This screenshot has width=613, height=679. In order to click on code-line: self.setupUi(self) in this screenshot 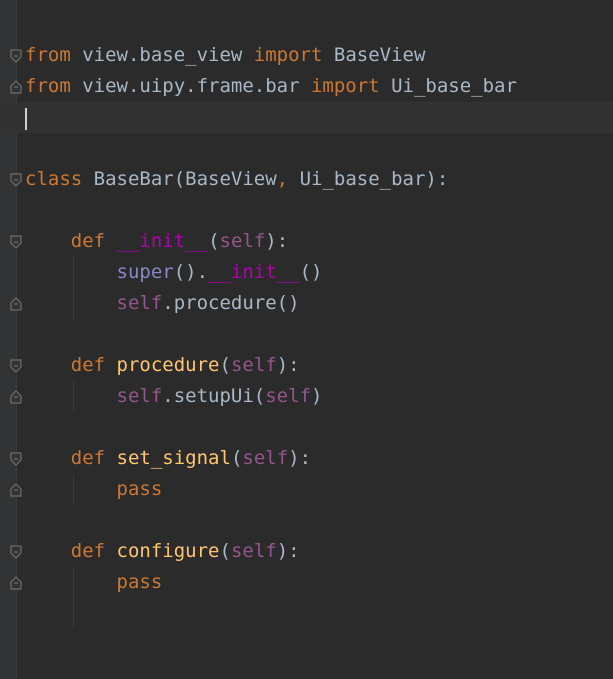, I will do `click(306, 396)`.